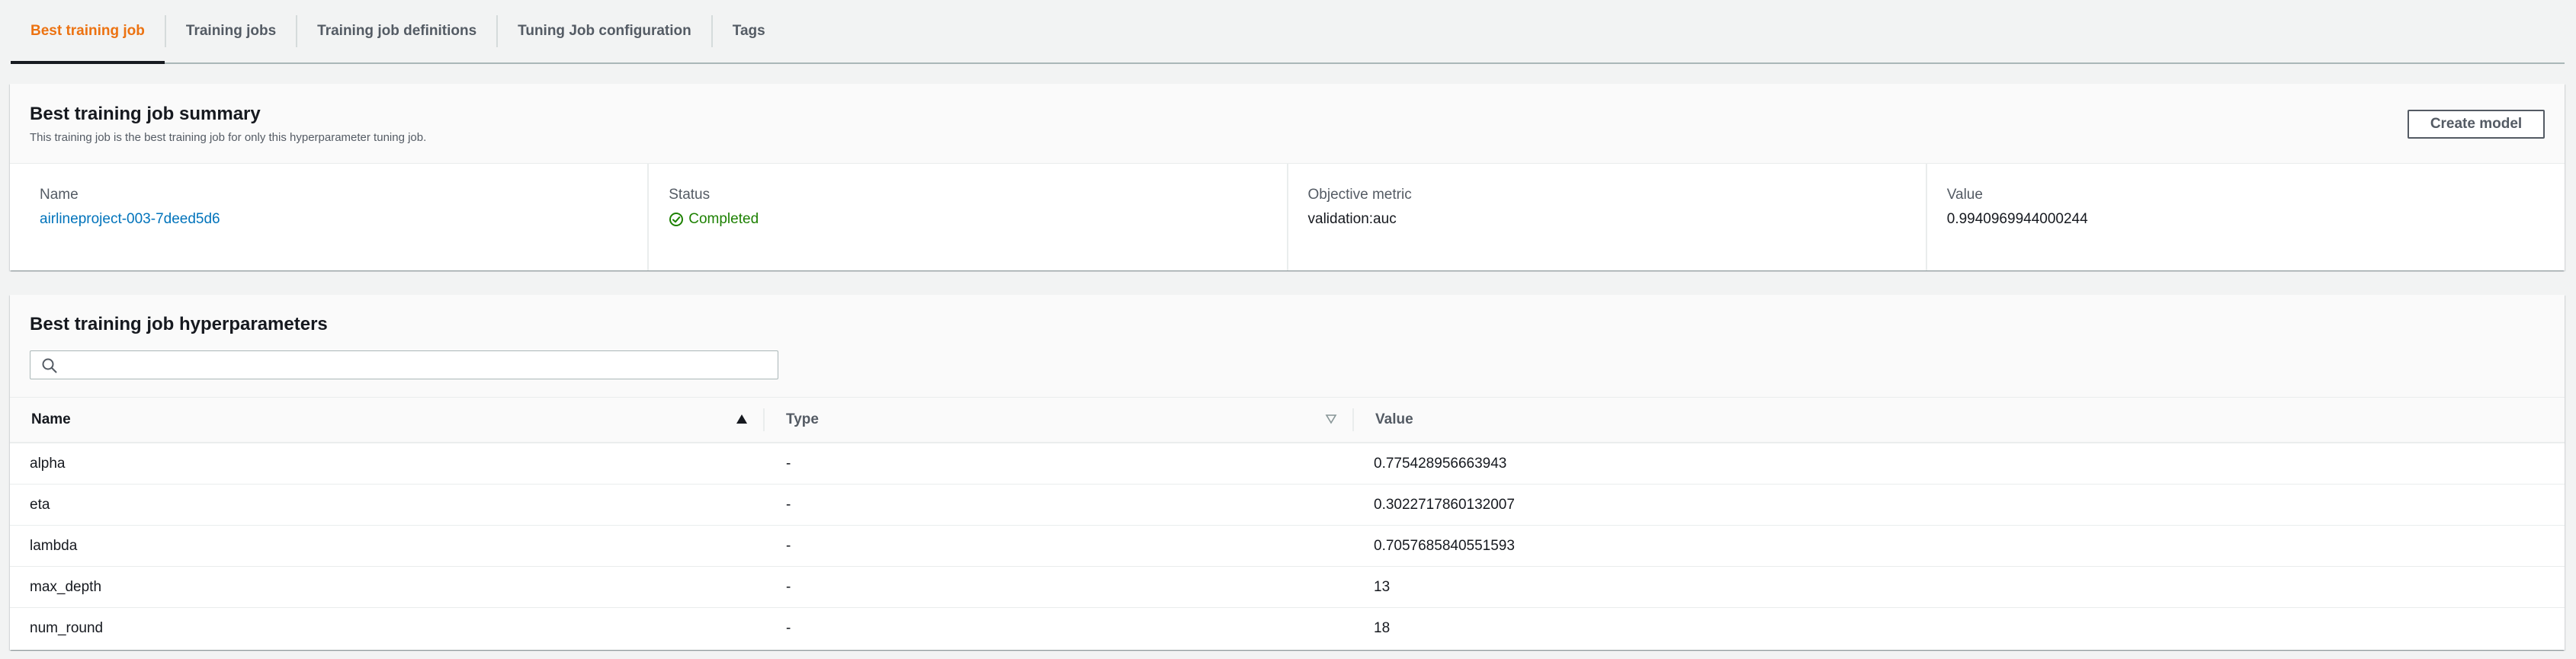 The image size is (2576, 659). I want to click on column-header-value-label: Value, so click(1394, 419).